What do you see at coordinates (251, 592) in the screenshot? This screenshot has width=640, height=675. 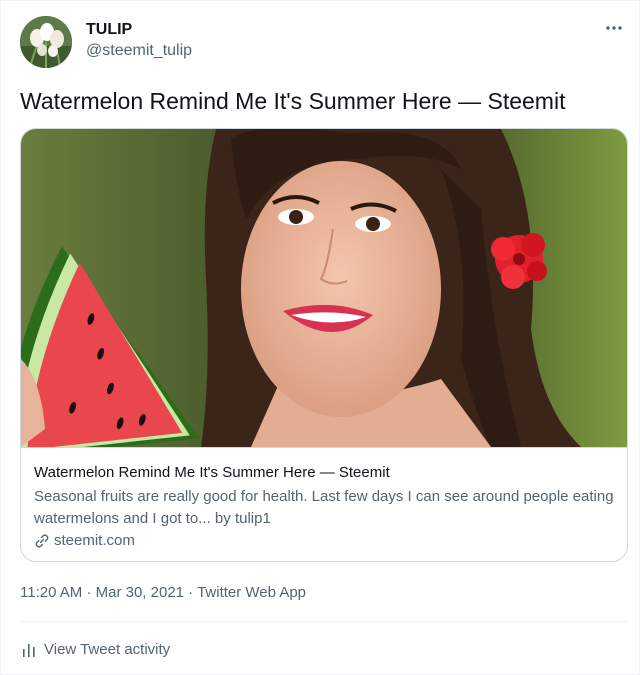 I see `tweet-source-link: Twitter Web App` at bounding box center [251, 592].